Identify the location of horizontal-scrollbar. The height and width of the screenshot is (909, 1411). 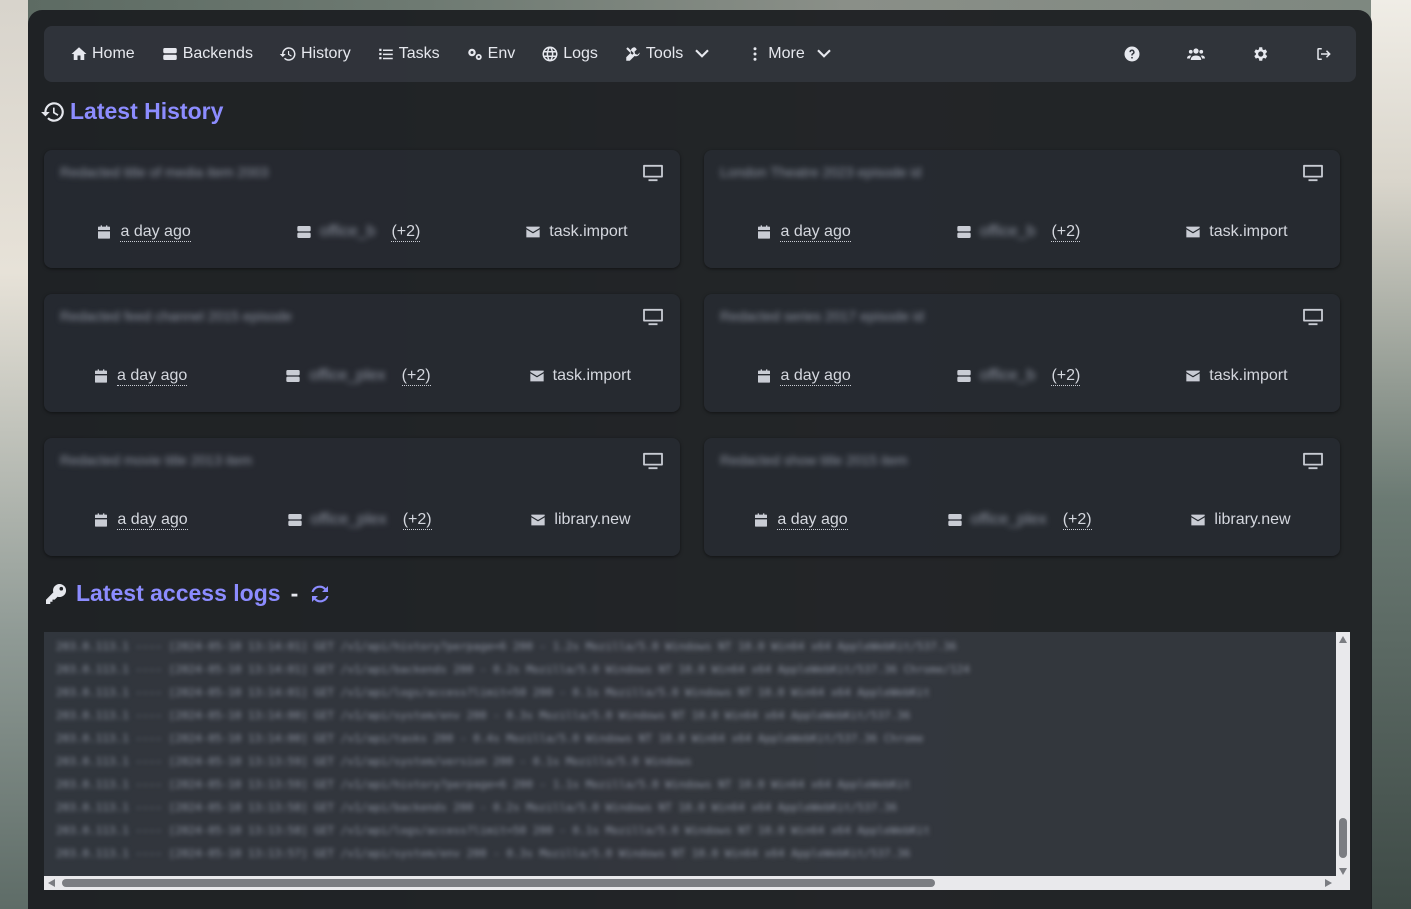
(697, 883).